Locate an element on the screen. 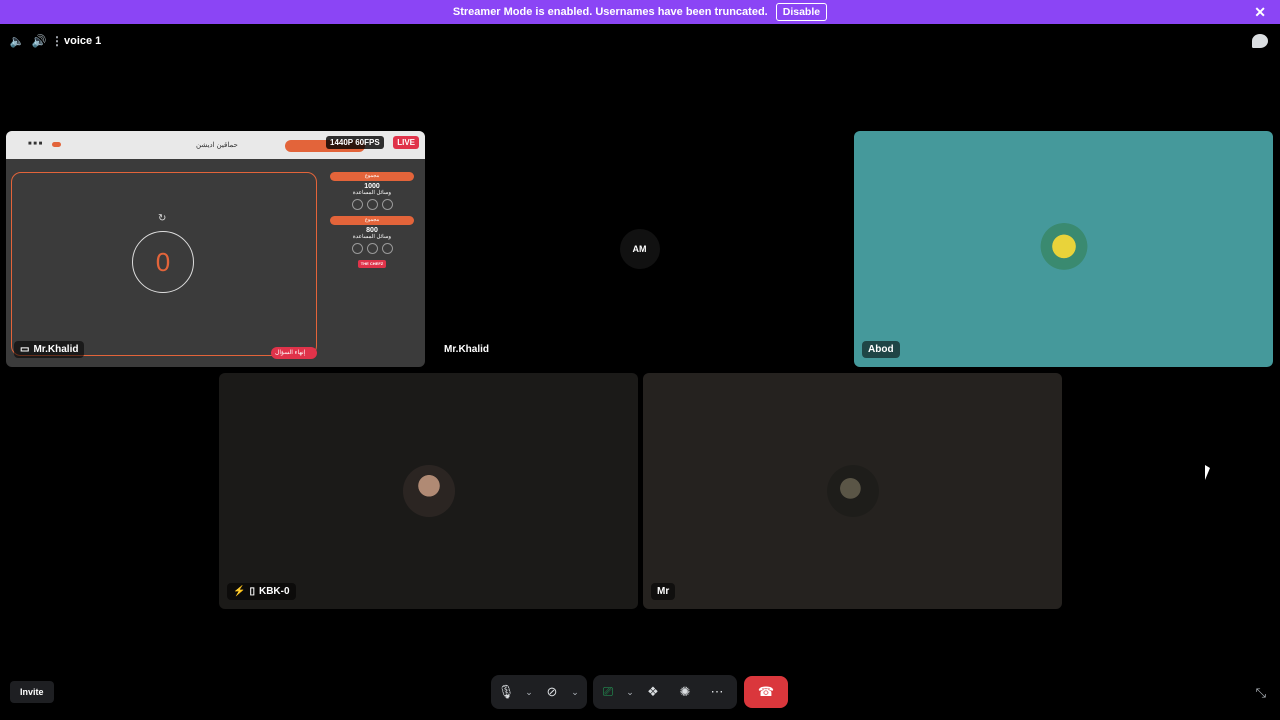 Image resolution: width=1280 pixels, height=720 pixels. microphone-icon: 🎙 is located at coordinates (506, 692).